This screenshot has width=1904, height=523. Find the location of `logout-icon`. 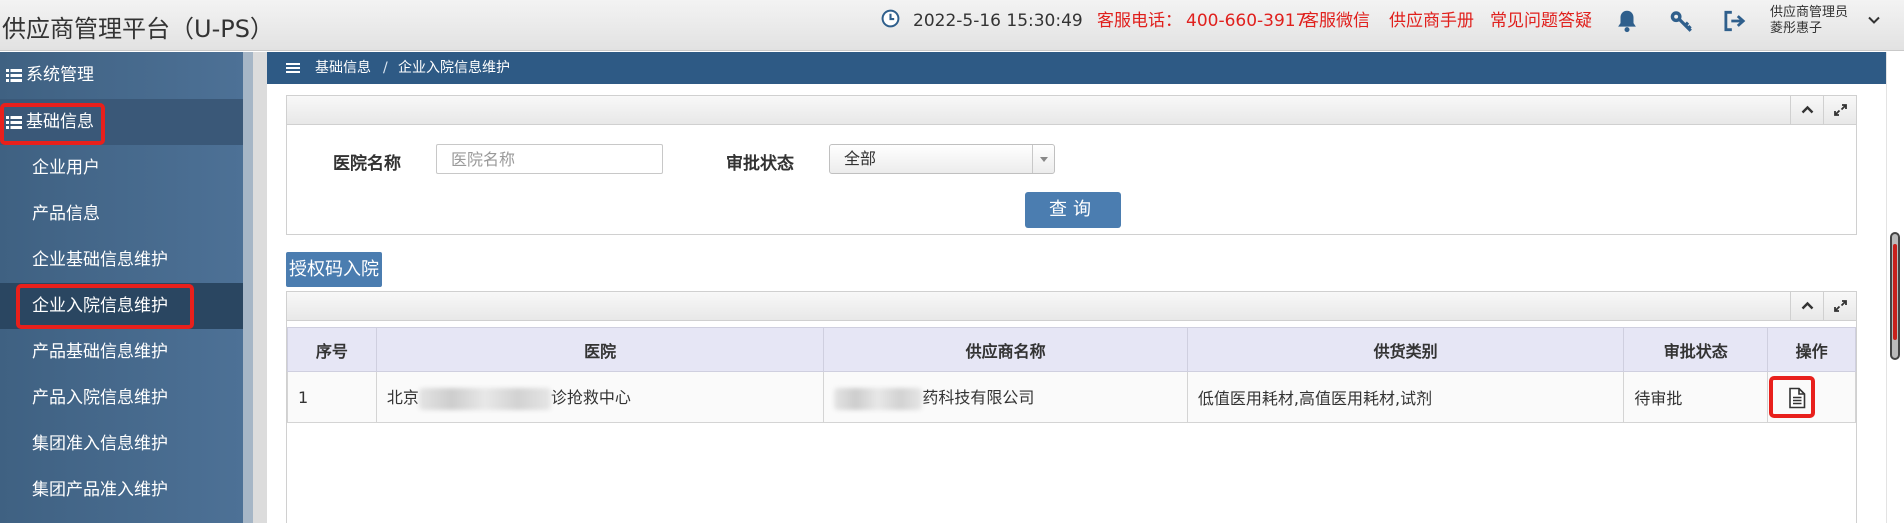

logout-icon is located at coordinates (1734, 21).